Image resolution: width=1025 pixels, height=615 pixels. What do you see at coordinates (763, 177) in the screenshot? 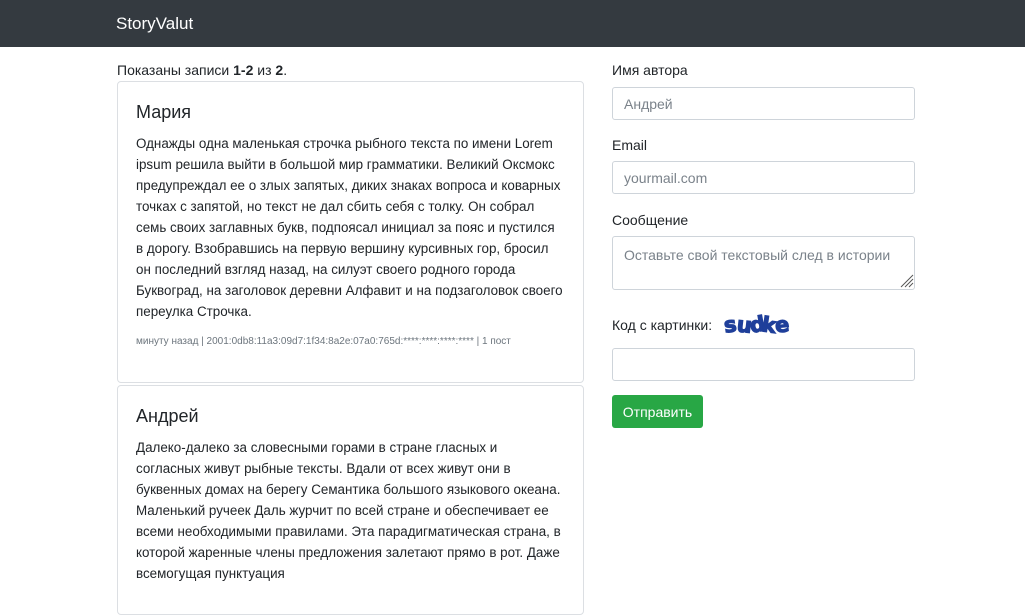
I see `email-input` at bounding box center [763, 177].